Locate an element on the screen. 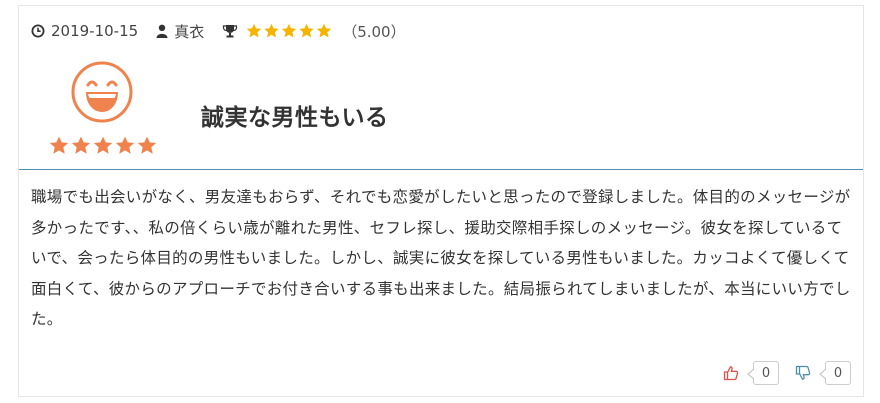  meta-star-rating is located at coordinates (289, 31).